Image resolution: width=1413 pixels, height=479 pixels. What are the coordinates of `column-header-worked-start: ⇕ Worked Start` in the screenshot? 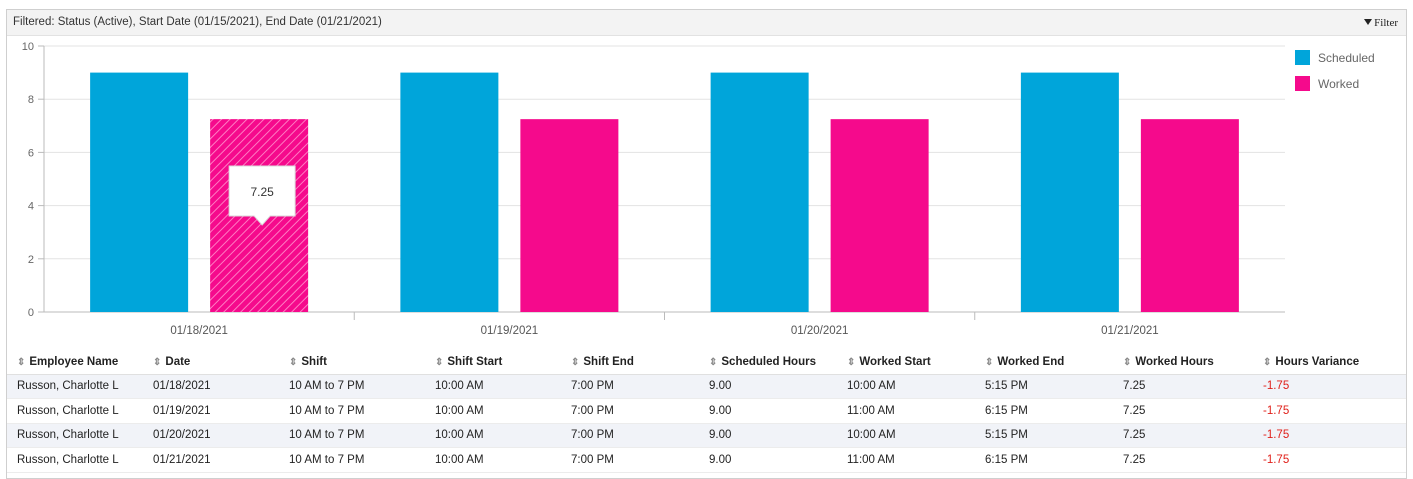 It's located at (906, 362).